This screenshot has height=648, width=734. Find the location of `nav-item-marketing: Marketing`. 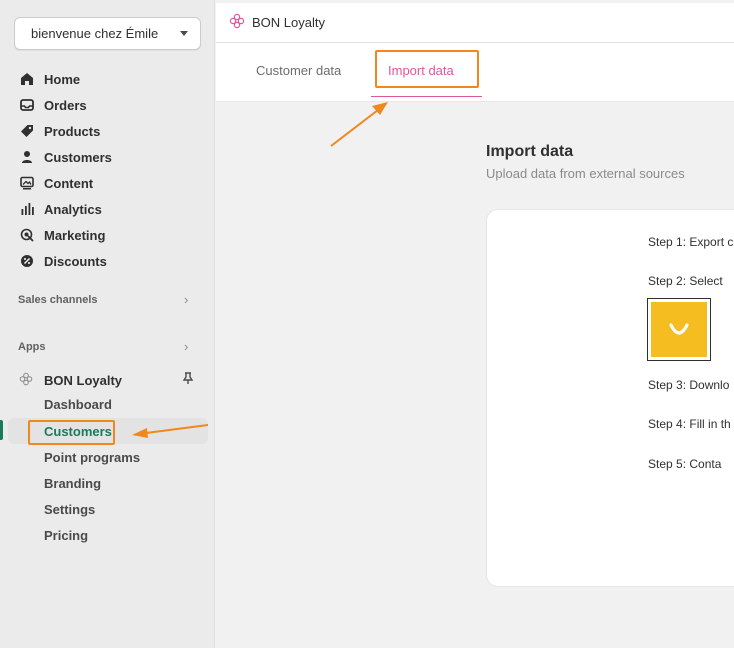

nav-item-marketing: Marketing is located at coordinates (107, 235).